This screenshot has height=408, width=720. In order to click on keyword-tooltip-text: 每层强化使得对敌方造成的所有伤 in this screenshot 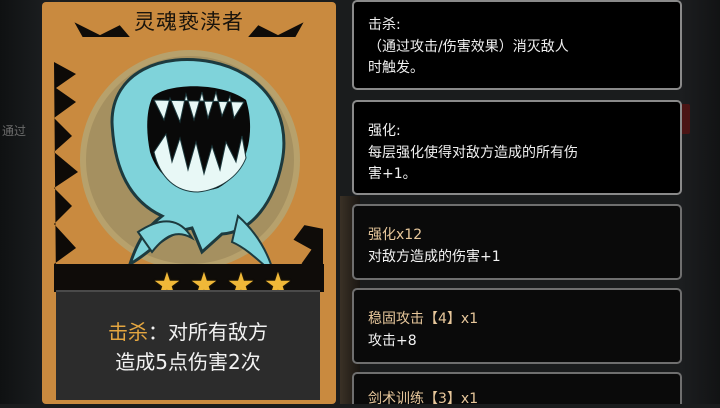, I will do `click(473, 153)`.